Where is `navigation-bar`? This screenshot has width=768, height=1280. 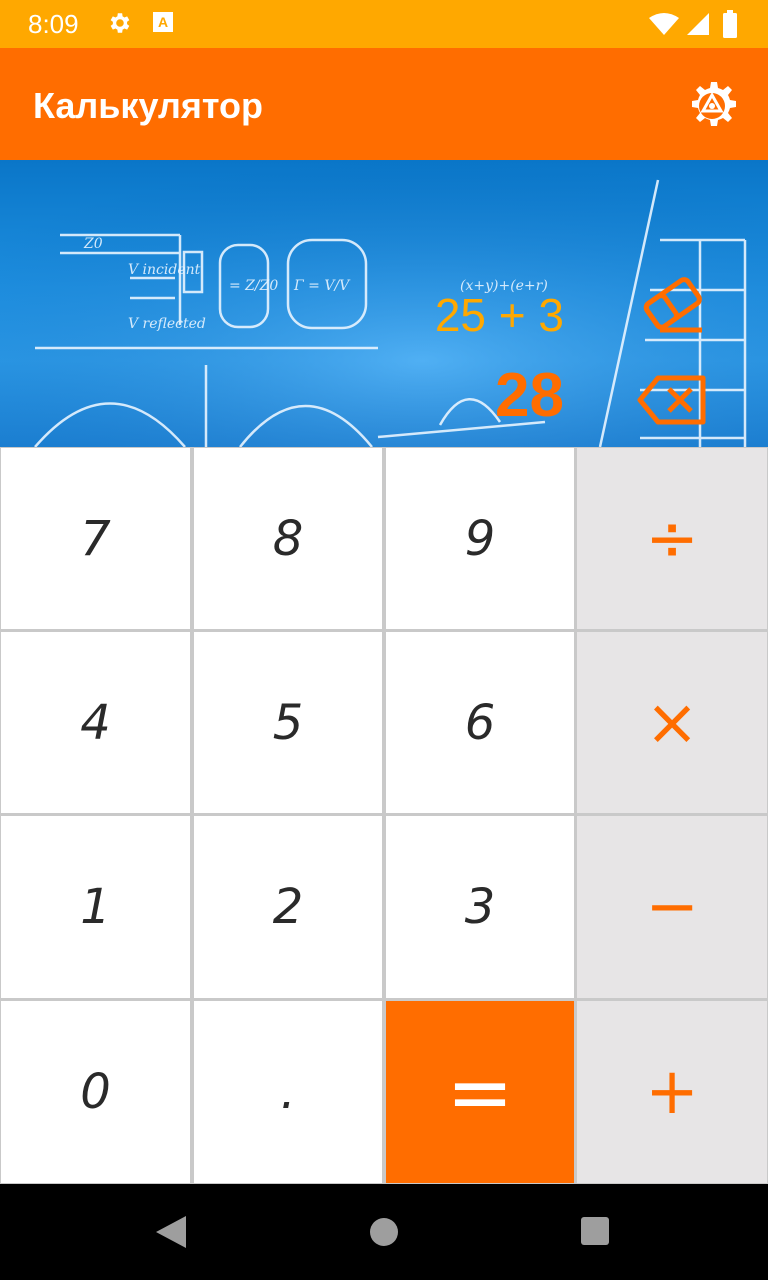 navigation-bar is located at coordinates (384, 1232).